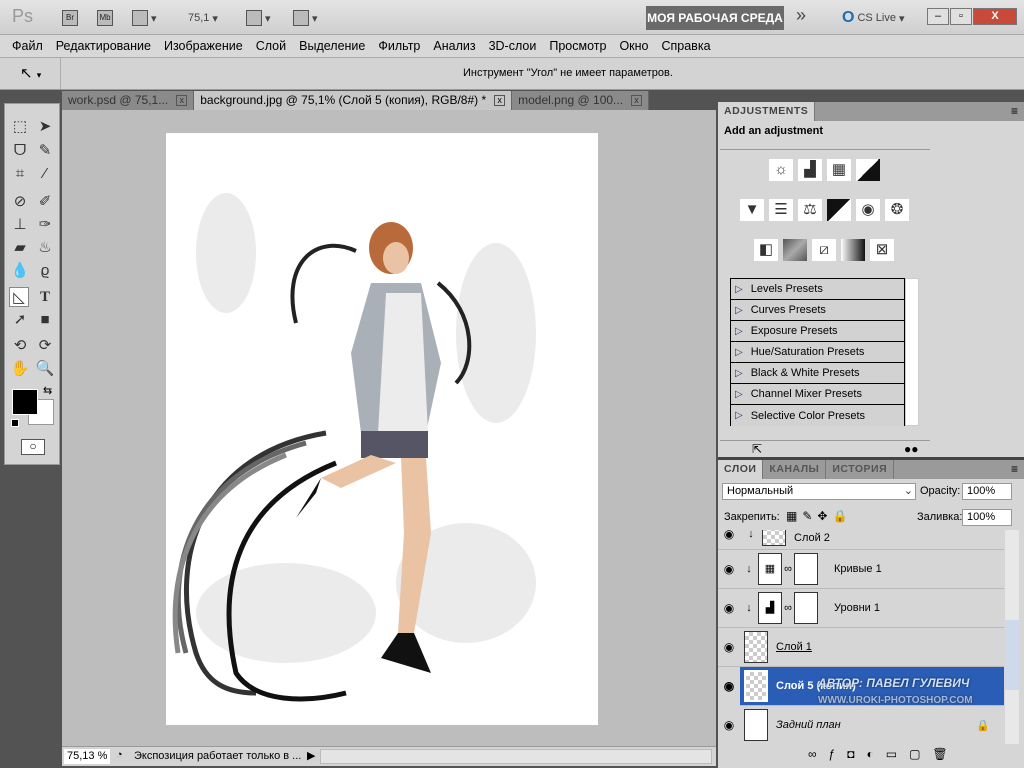 The width and height of the screenshot is (1024, 768). I want to click on menu-edit: Редактирование, so click(103, 46).